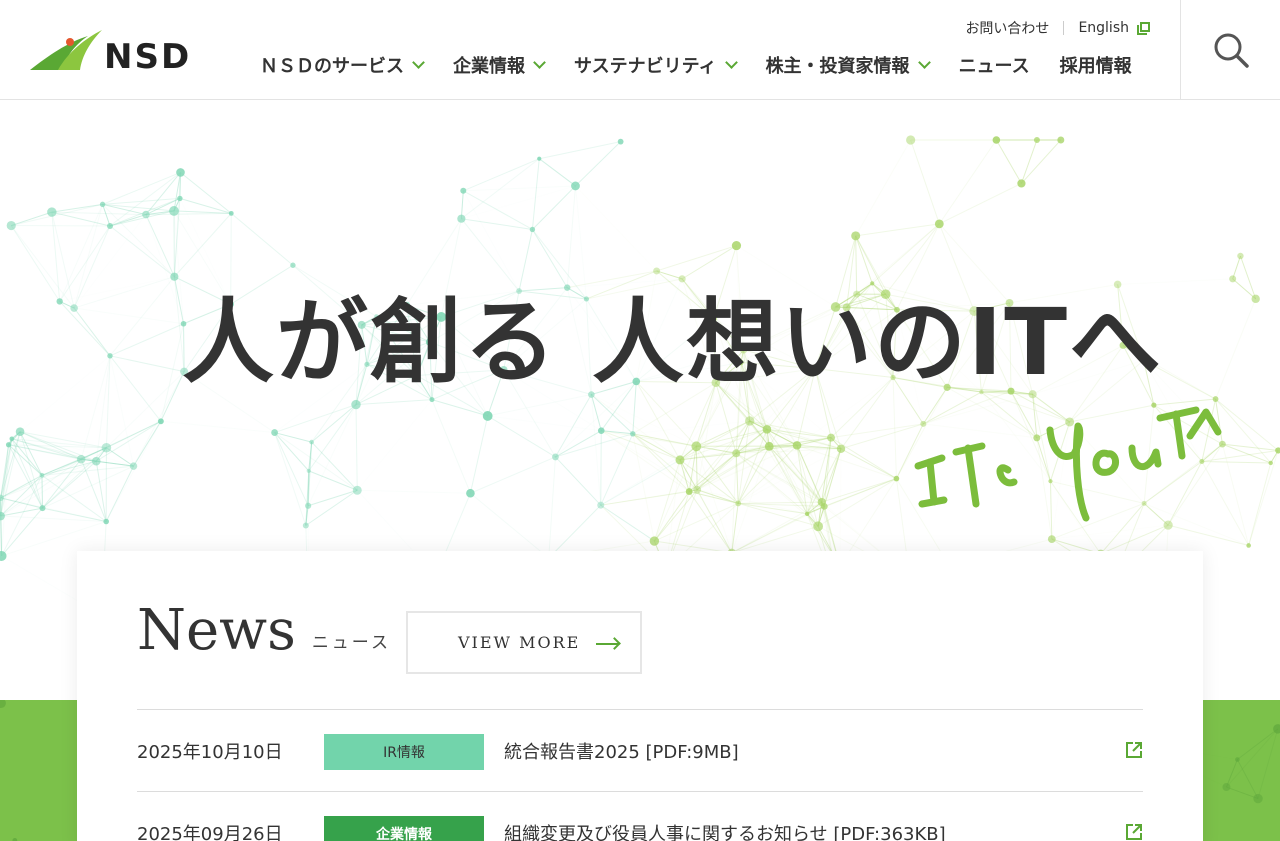 The width and height of the screenshot is (1280, 841). Describe the element at coordinates (519, 642) in the screenshot. I see `view-more-label: VIEW MORE` at that location.